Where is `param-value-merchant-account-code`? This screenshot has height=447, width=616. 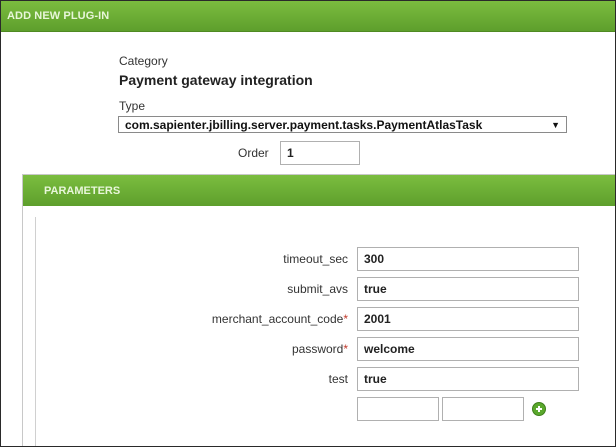
param-value-merchant-account-code is located at coordinates (468, 319).